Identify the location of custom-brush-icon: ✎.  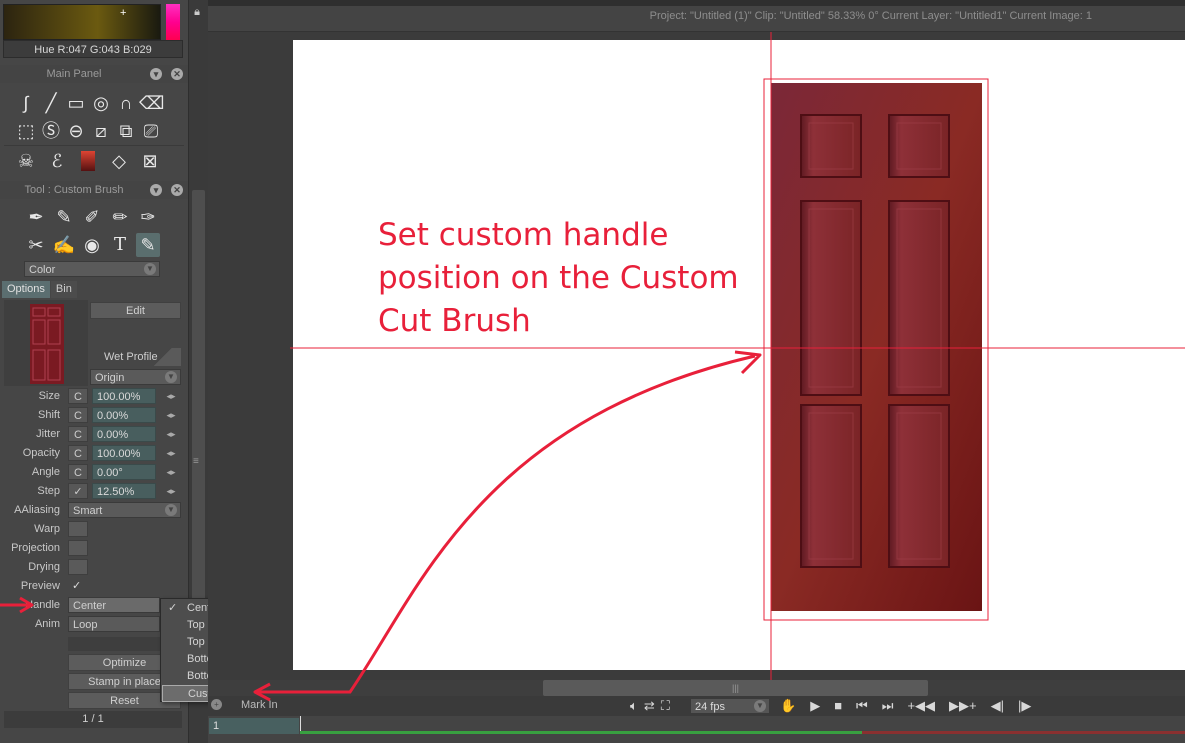
(148, 245).